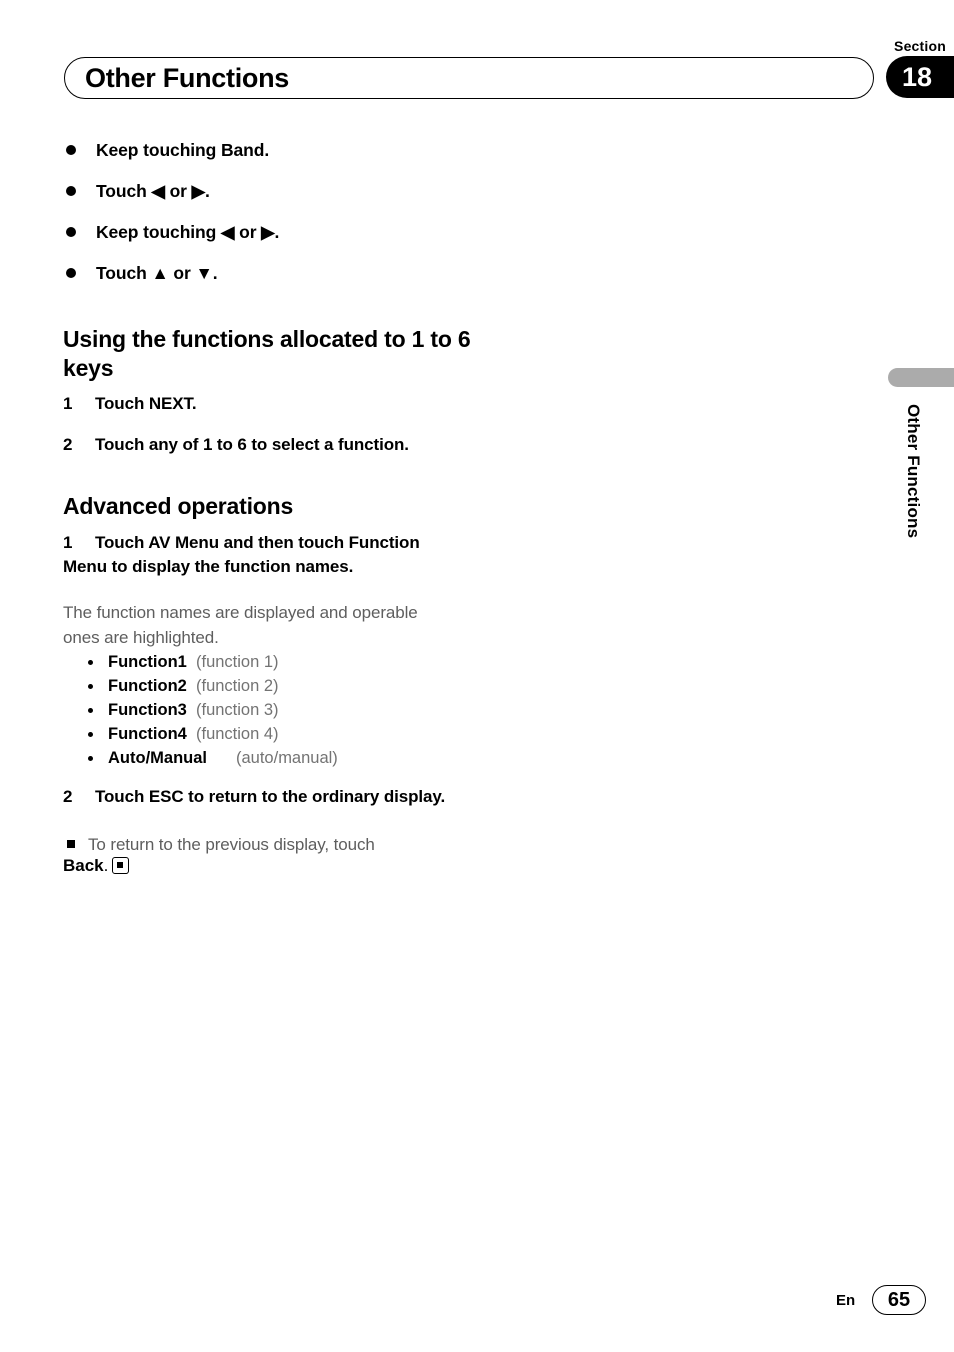 The width and height of the screenshot is (954, 1352). What do you see at coordinates (284, 242) in the screenshot?
I see `list-item: Keep touching ◀ or ▶.` at bounding box center [284, 242].